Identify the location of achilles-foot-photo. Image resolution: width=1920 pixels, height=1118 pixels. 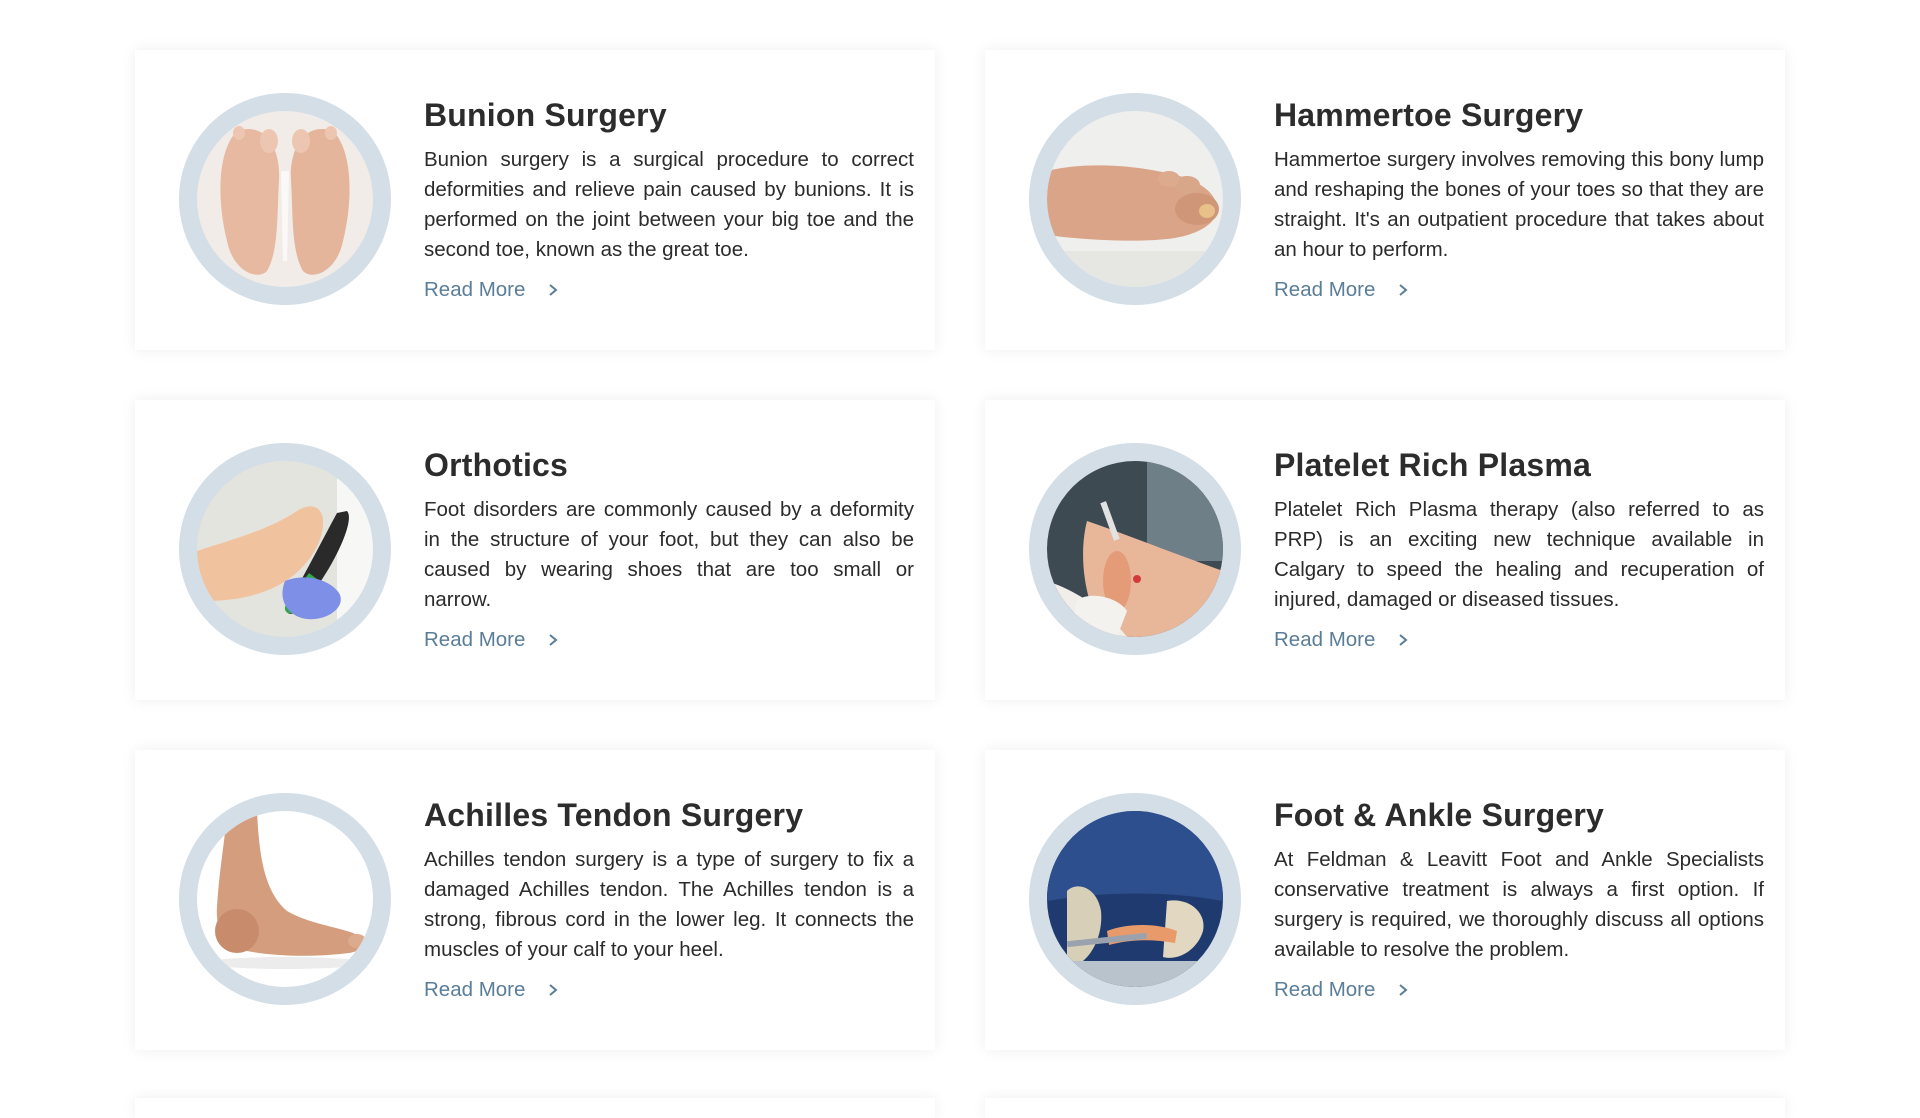
(285, 899).